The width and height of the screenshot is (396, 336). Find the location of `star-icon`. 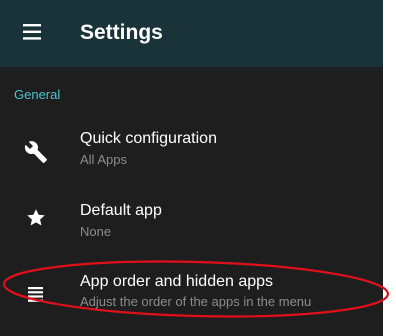

star-icon is located at coordinates (36, 217).